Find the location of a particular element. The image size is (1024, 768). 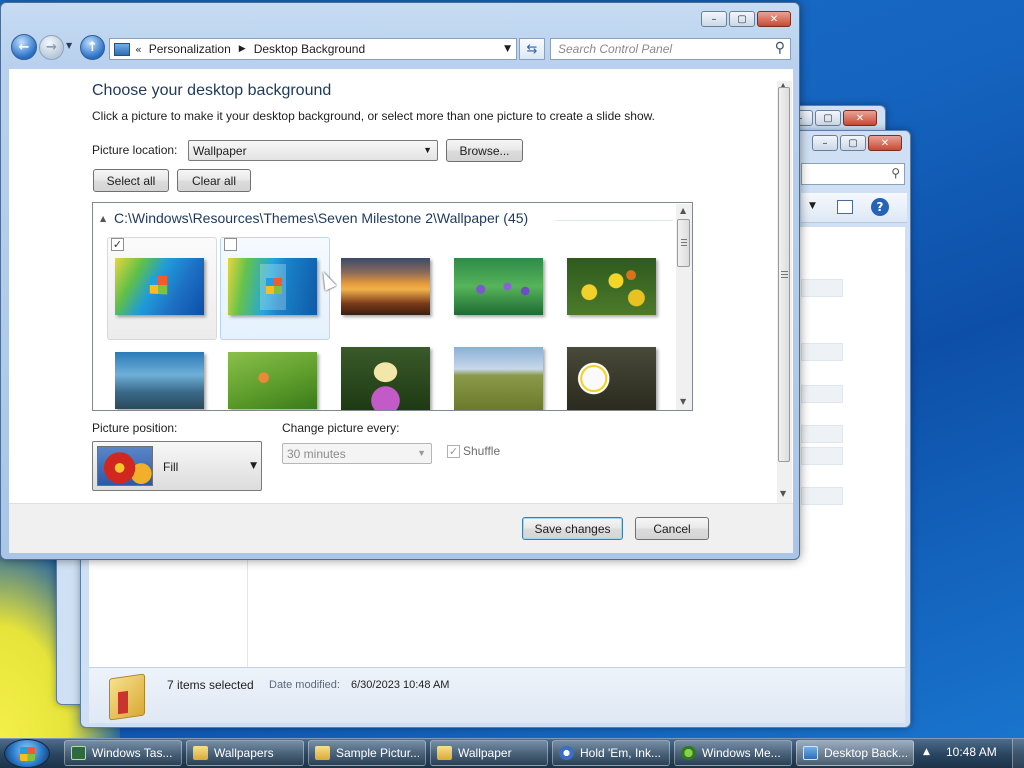

wallpaper-thumbnail-rocky-shore is located at coordinates (159, 380).